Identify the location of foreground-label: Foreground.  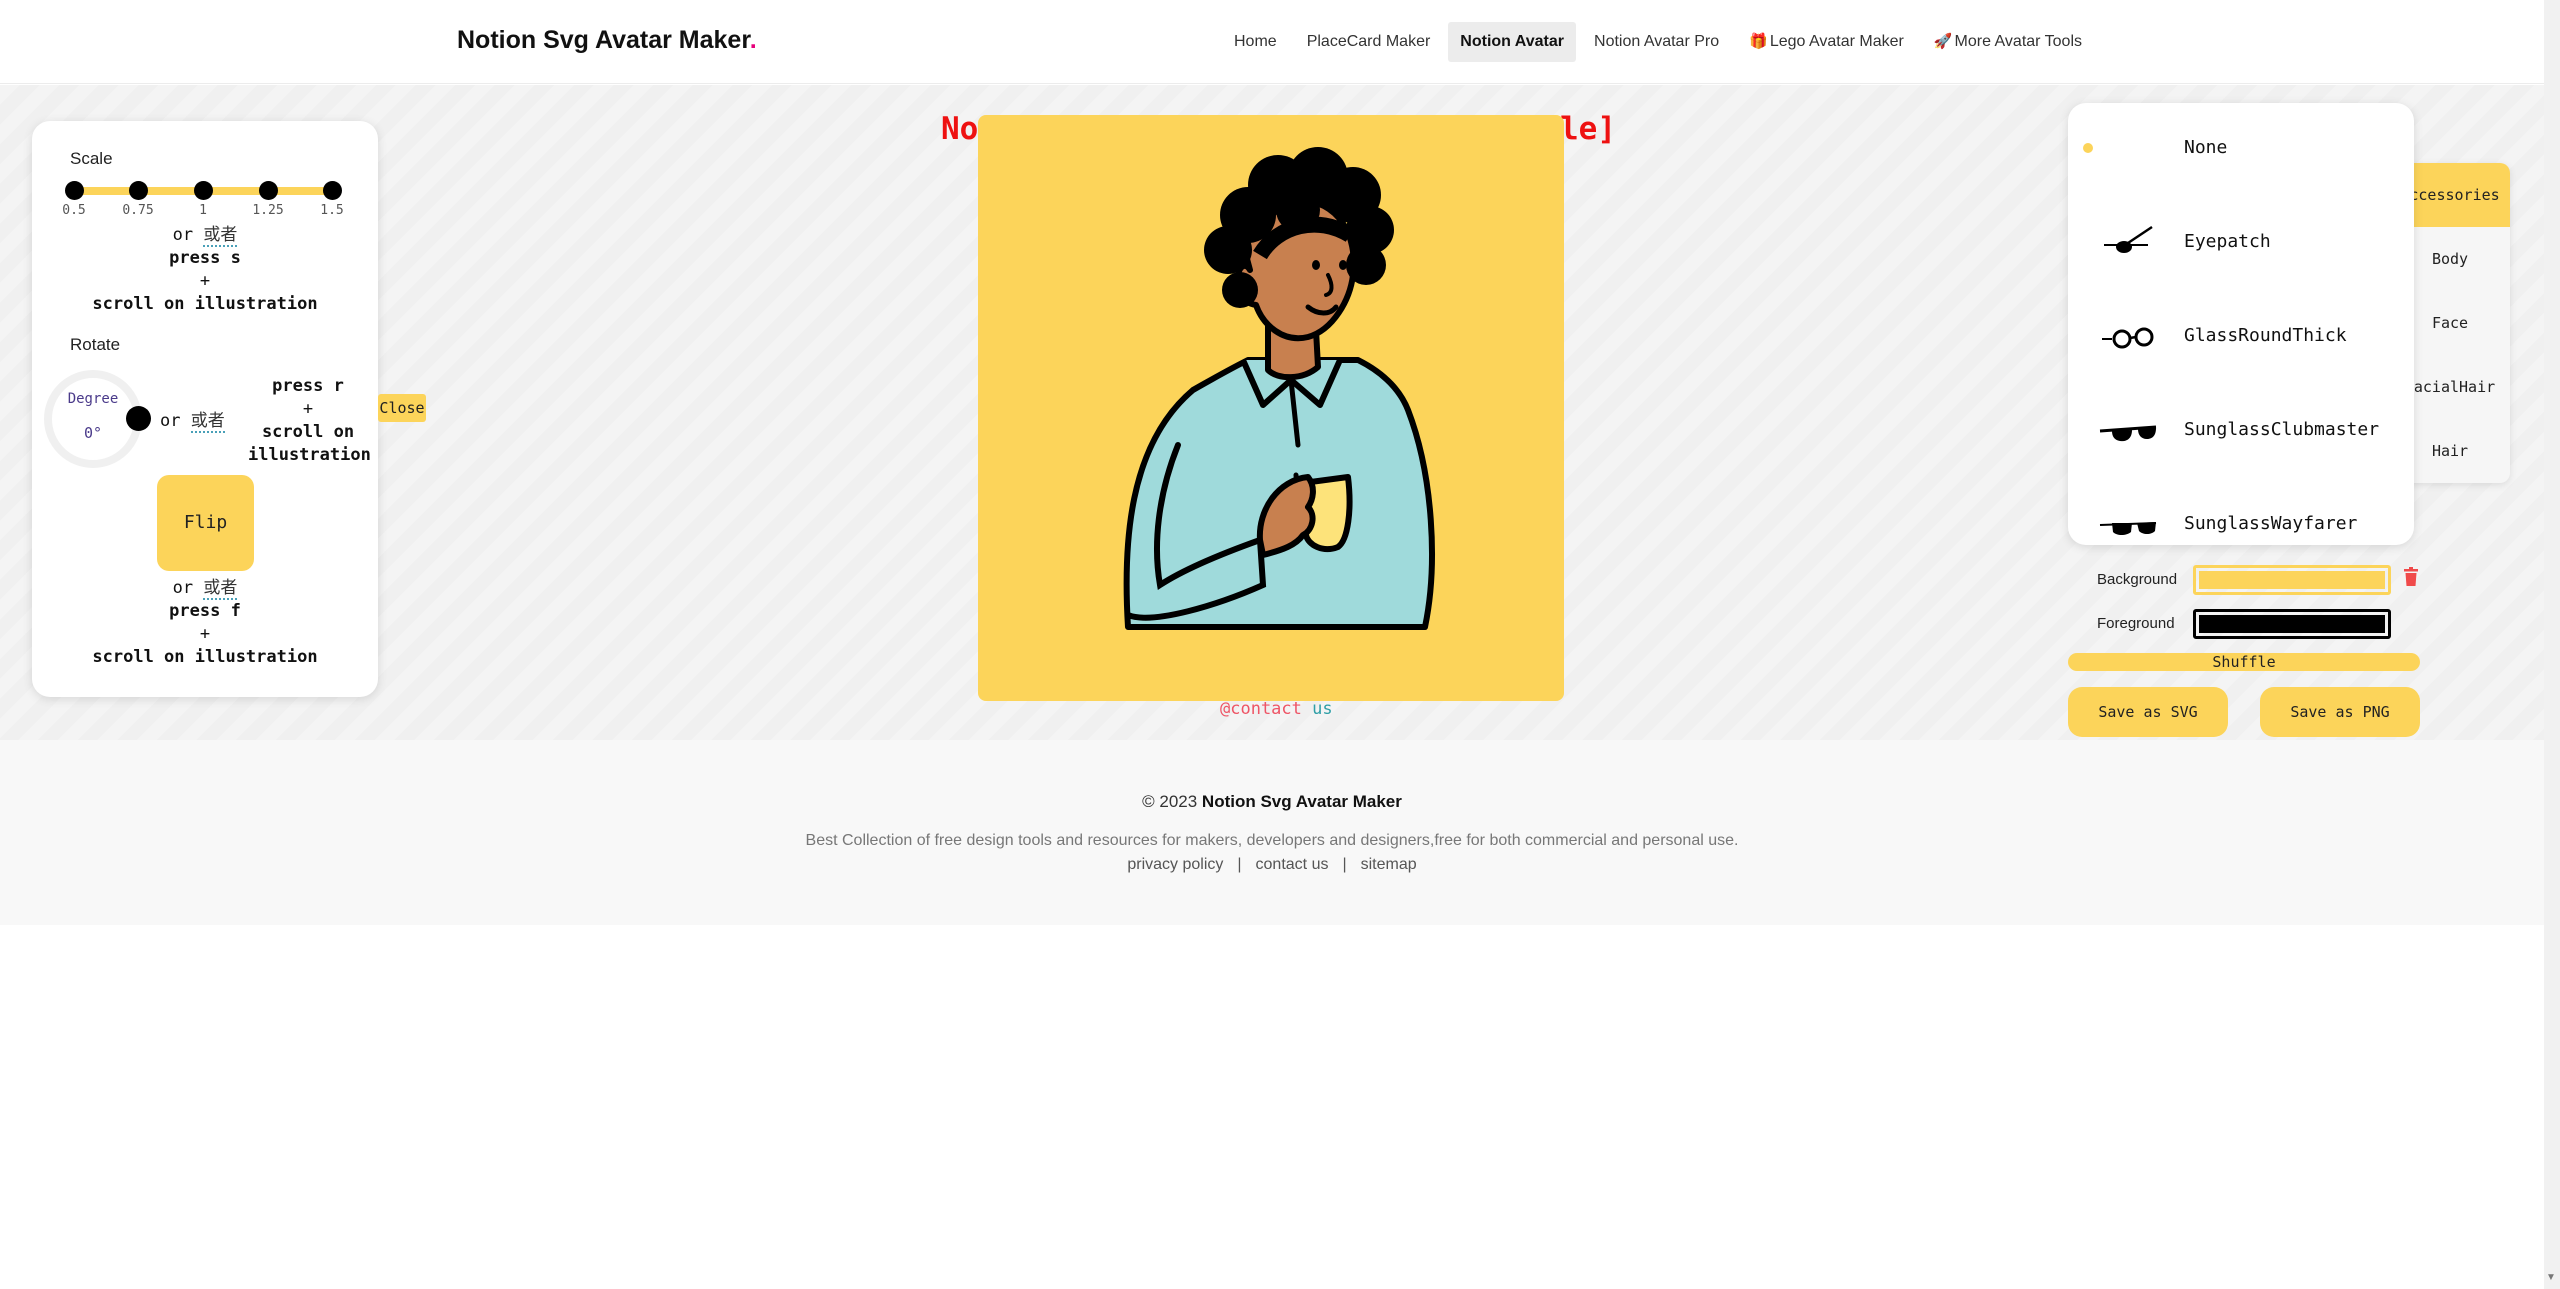
(2136, 623).